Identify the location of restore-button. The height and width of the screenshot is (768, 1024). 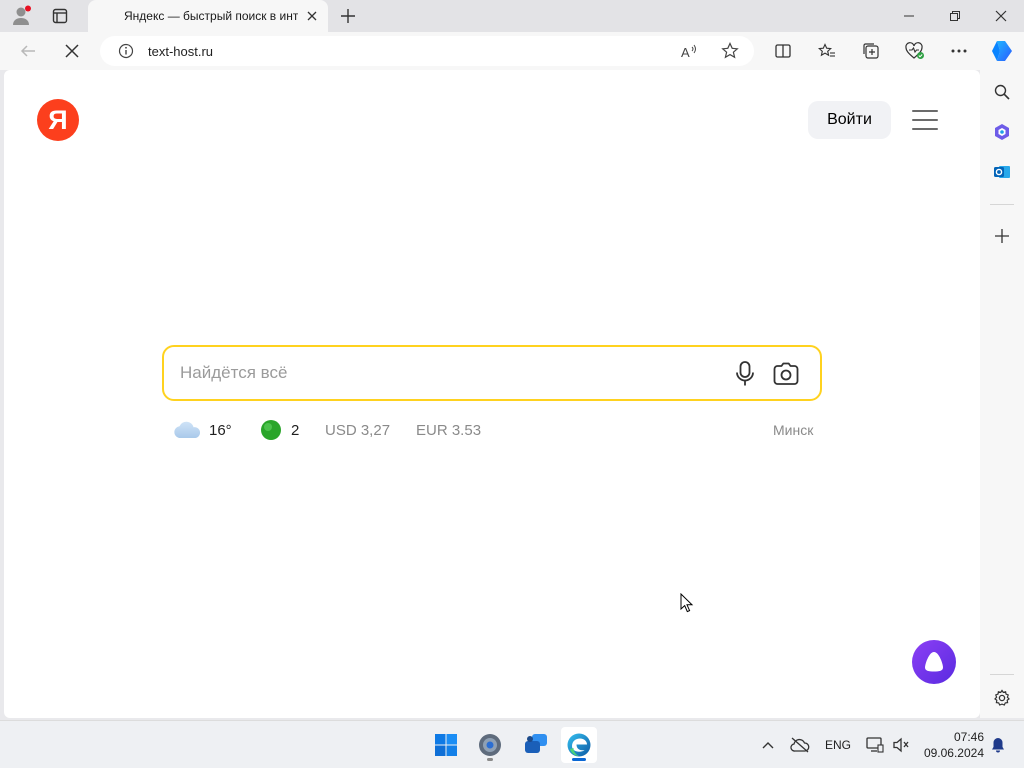
(955, 16).